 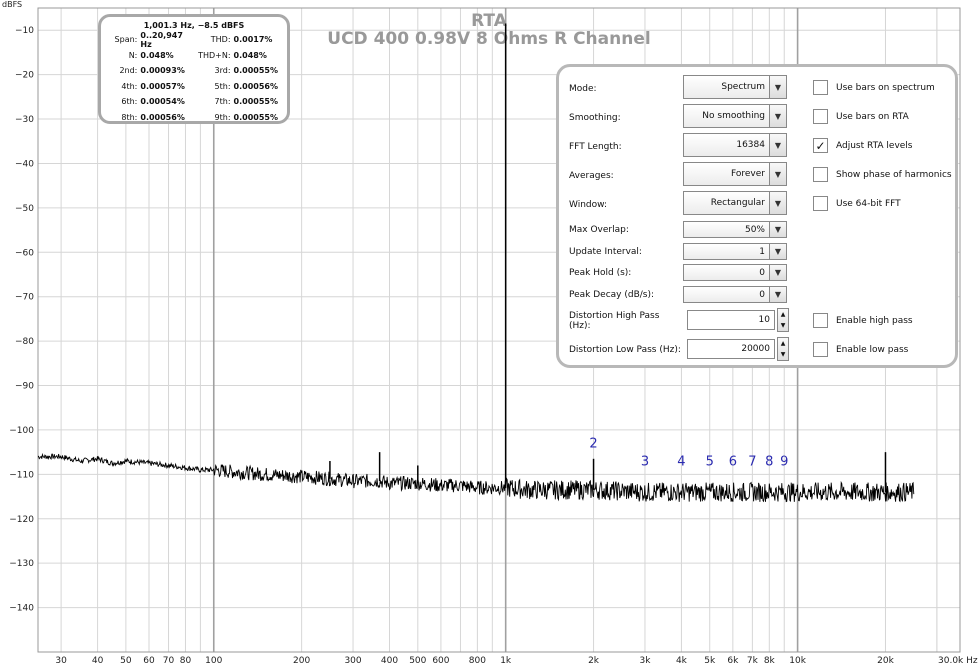 I want to click on smoothing-select: No smoothing ▼, so click(x=735, y=116).